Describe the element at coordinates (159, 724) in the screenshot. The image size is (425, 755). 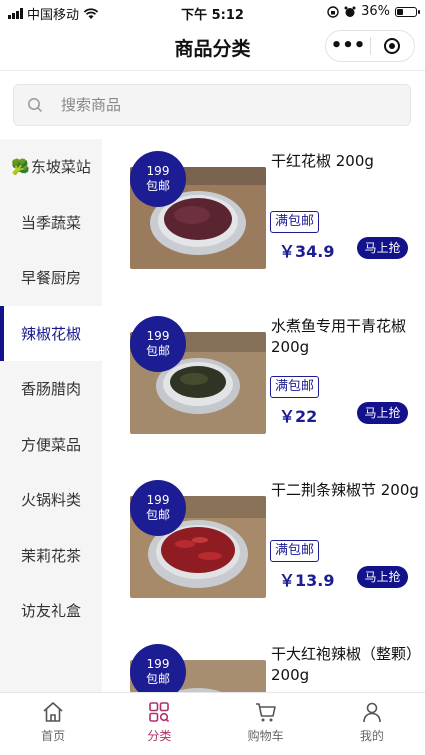
I see `tab-category: 分类` at that location.